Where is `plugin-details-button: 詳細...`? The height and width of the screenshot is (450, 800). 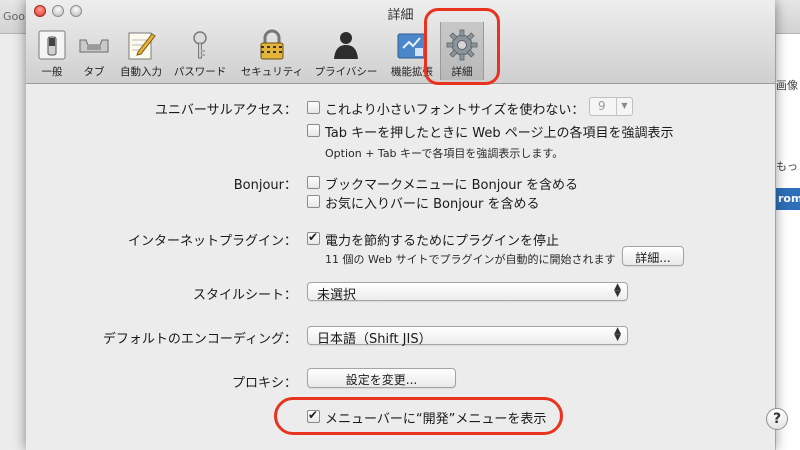
plugin-details-button: 詳細... is located at coordinates (653, 256).